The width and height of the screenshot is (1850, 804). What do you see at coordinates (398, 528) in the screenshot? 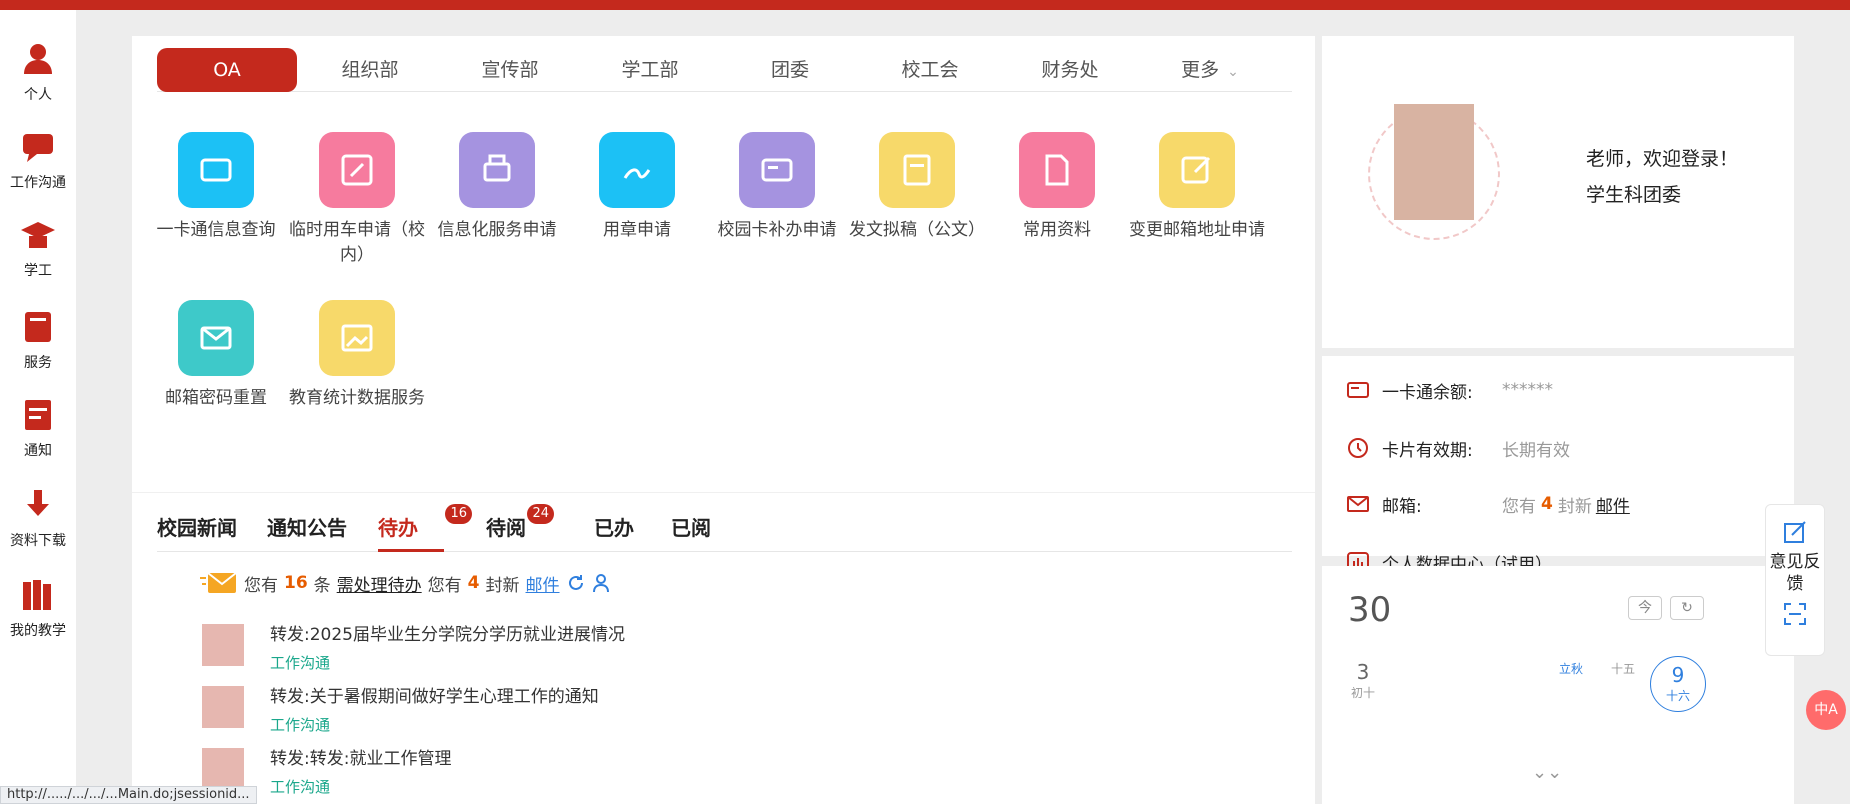
I see `tab-todo-label: 待办` at bounding box center [398, 528].